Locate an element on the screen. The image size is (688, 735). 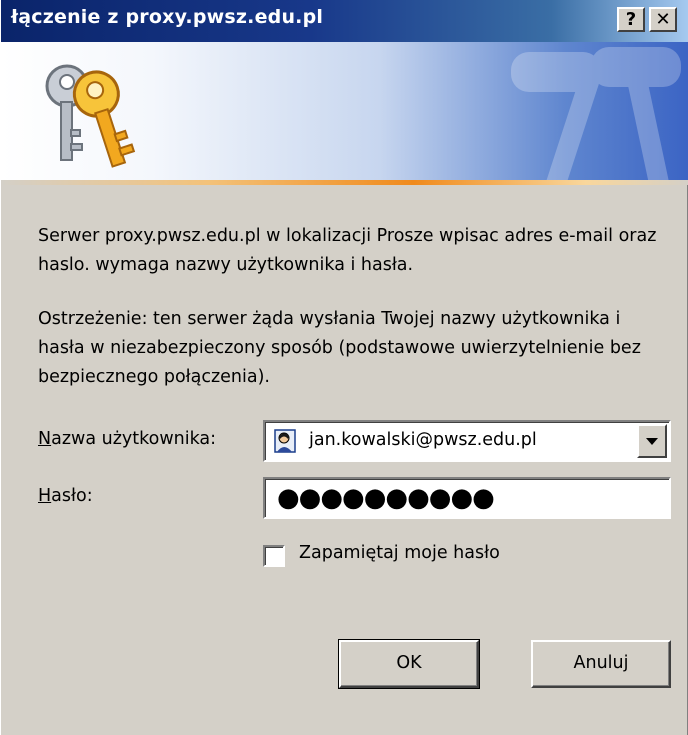
password-label: Hasło: is located at coordinates (65, 496).